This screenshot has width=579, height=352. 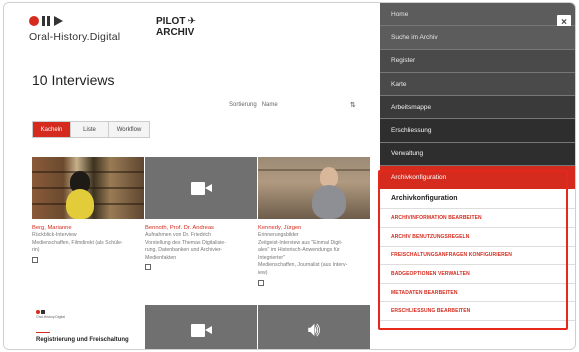 I want to click on submenu-edit-indexing: ERSCHLIESSUNG BEARBEITEN, so click(x=477, y=311).